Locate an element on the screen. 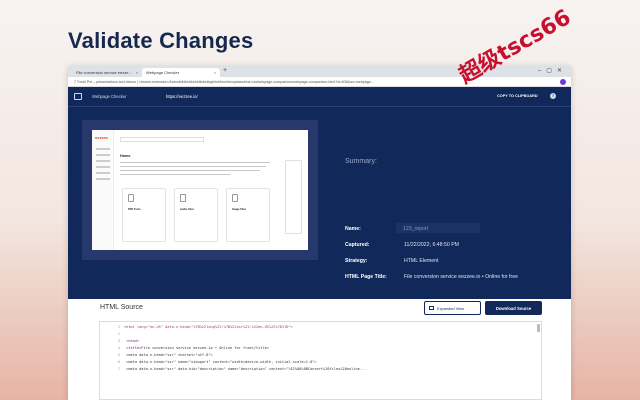 Image resolution: width=640 pixels, height=400 pixels. new-tab-button: + is located at coordinates (225, 70).